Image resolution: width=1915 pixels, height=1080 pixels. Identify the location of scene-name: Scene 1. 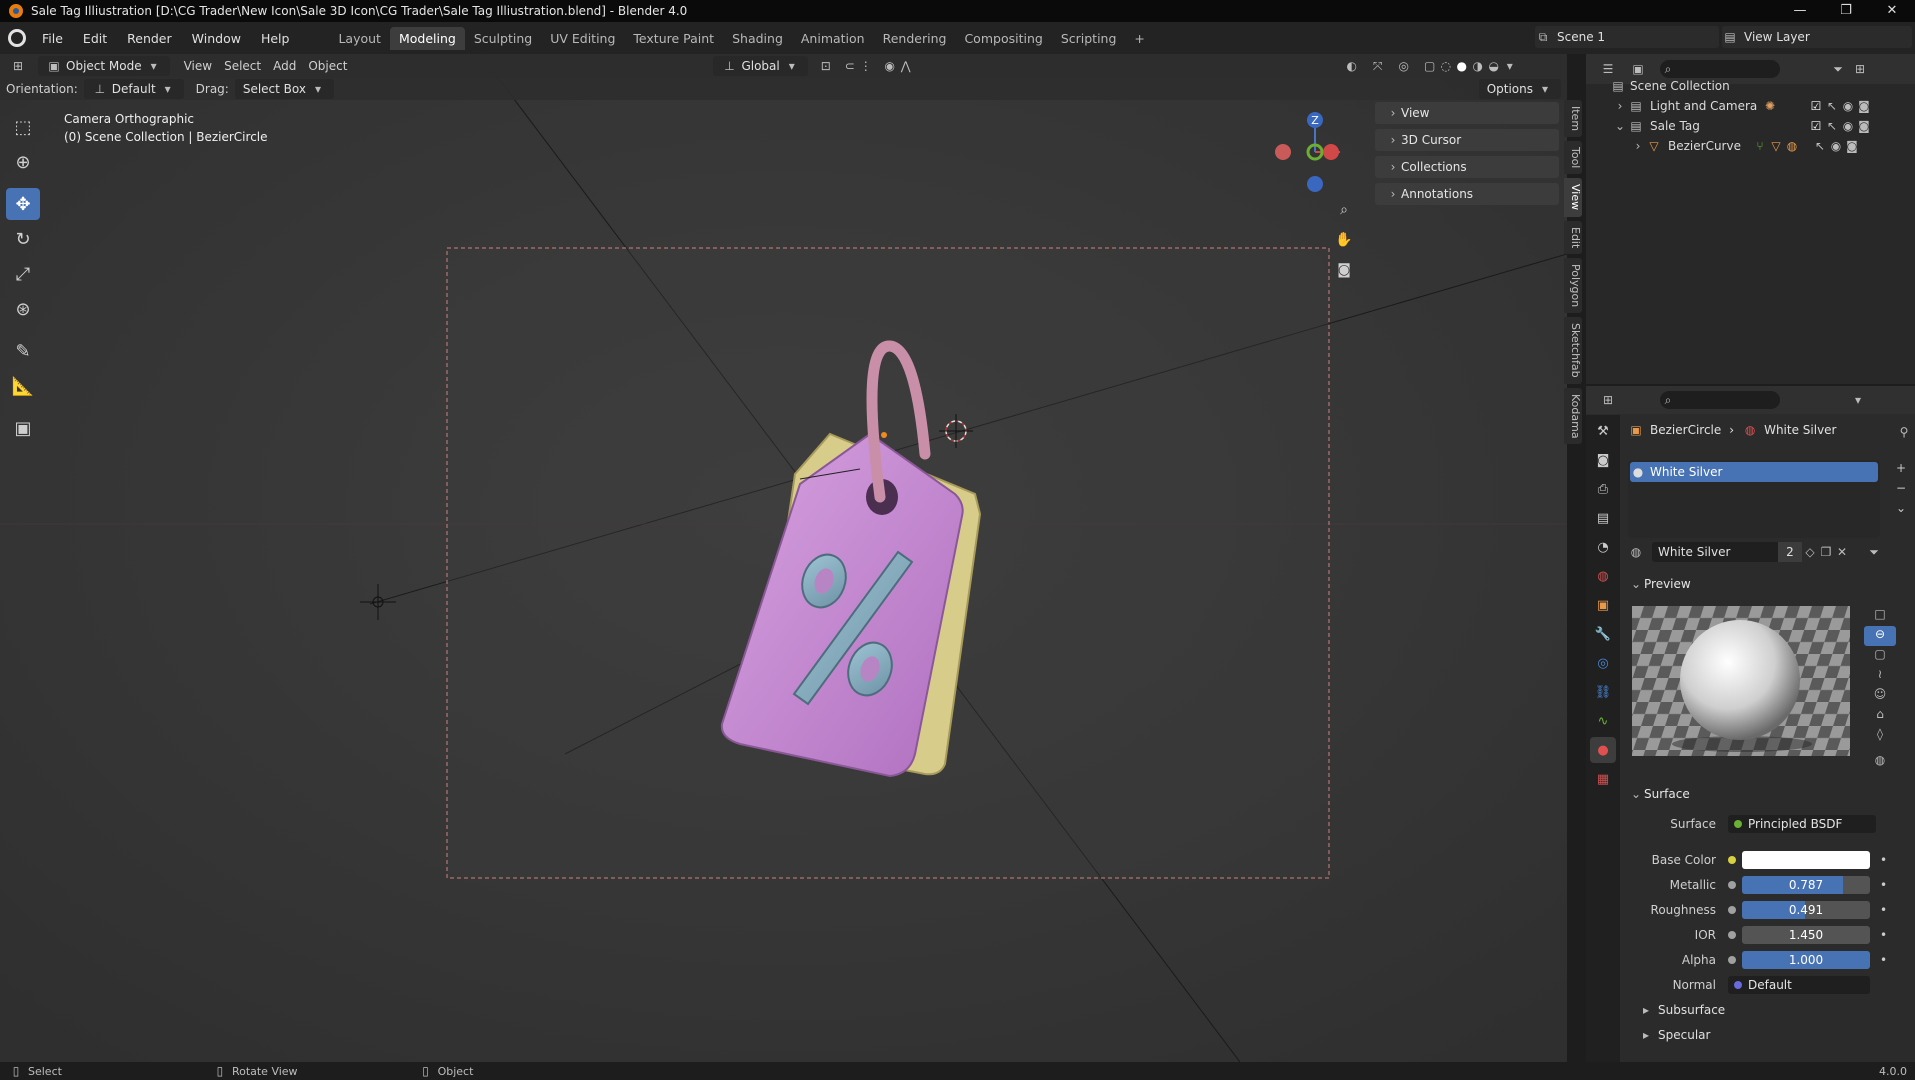
(1578, 37).